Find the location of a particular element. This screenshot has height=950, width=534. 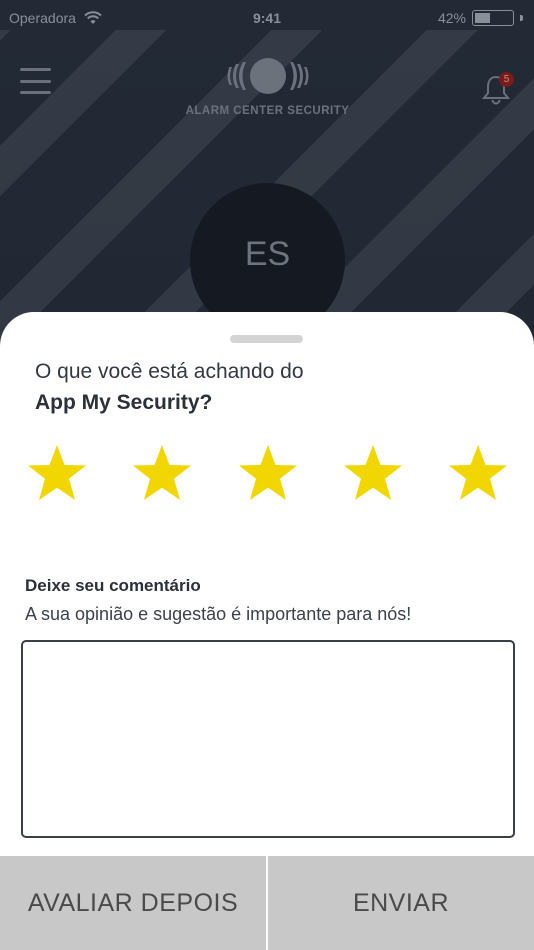

brand-name: ALARM CENTER SECURITY is located at coordinates (267, 111).